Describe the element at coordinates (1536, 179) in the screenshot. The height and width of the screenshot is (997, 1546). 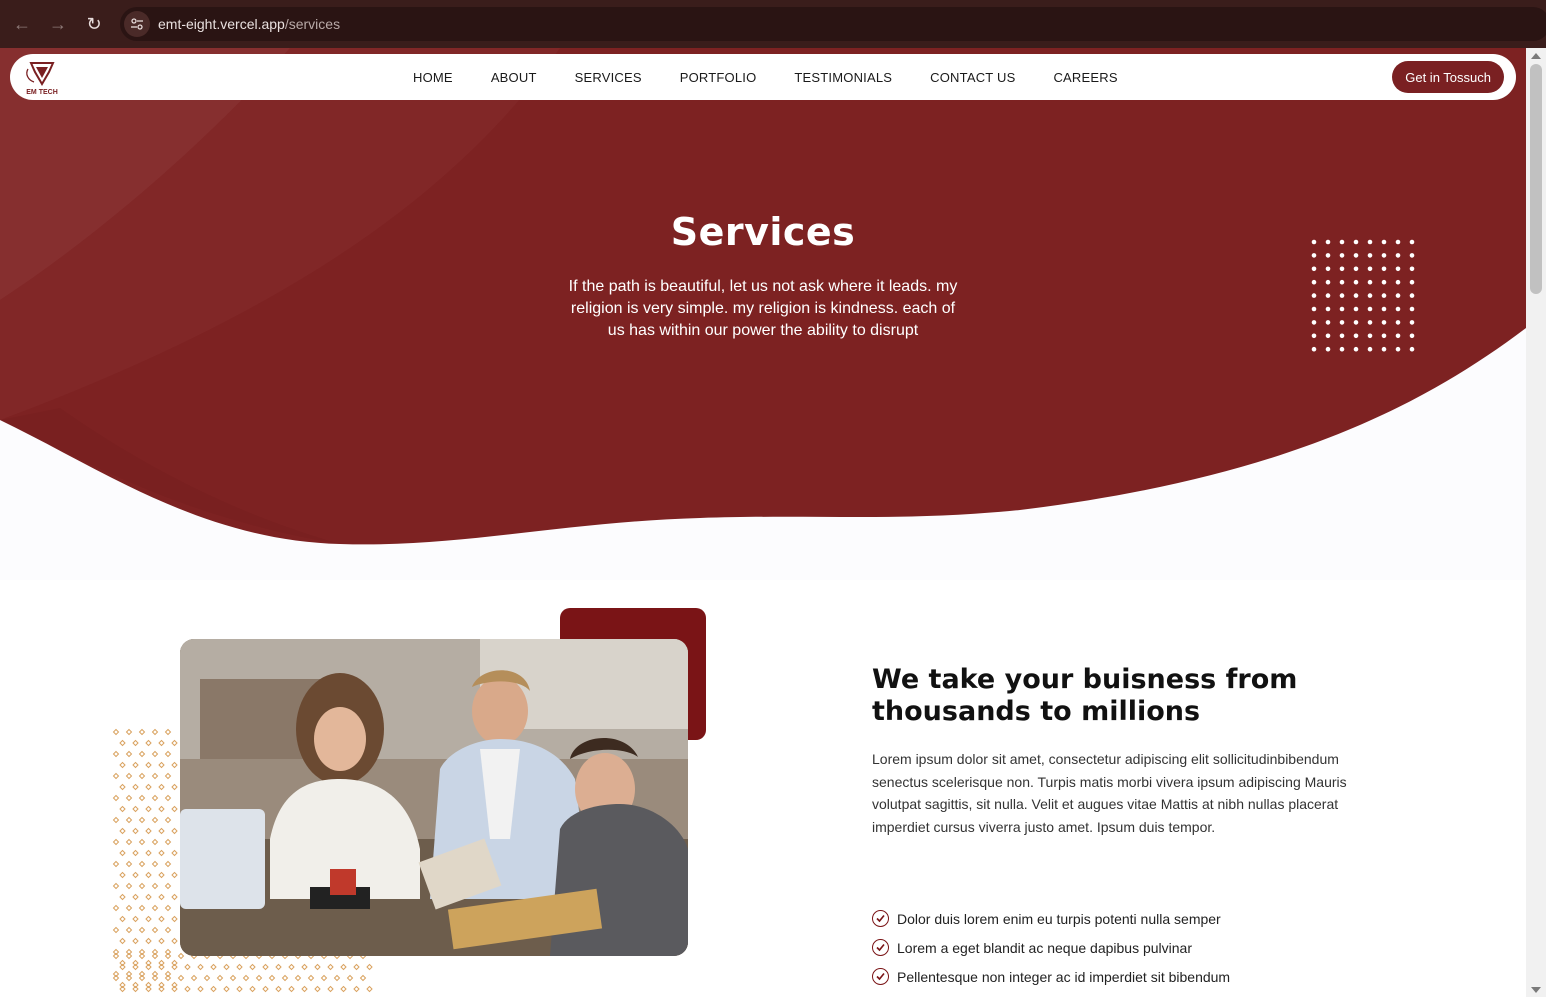
I see `scrollbar-thumb` at that location.